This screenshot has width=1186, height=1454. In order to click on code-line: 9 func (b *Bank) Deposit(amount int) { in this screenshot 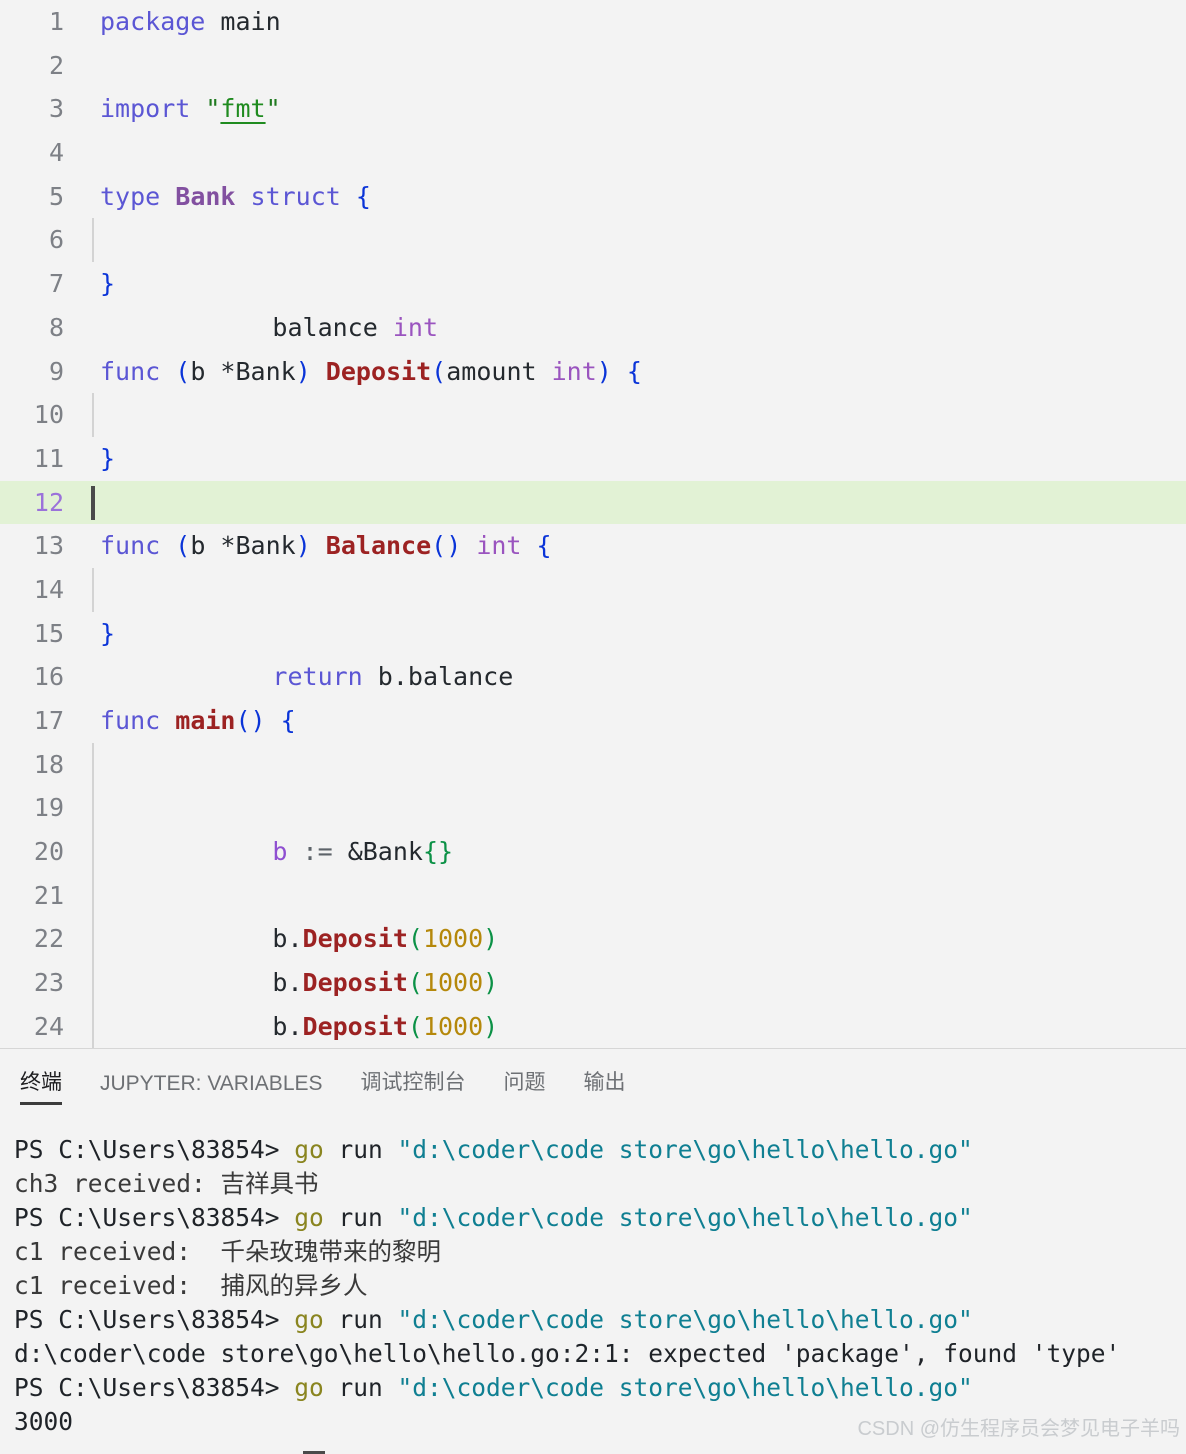, I will do `click(593, 372)`.